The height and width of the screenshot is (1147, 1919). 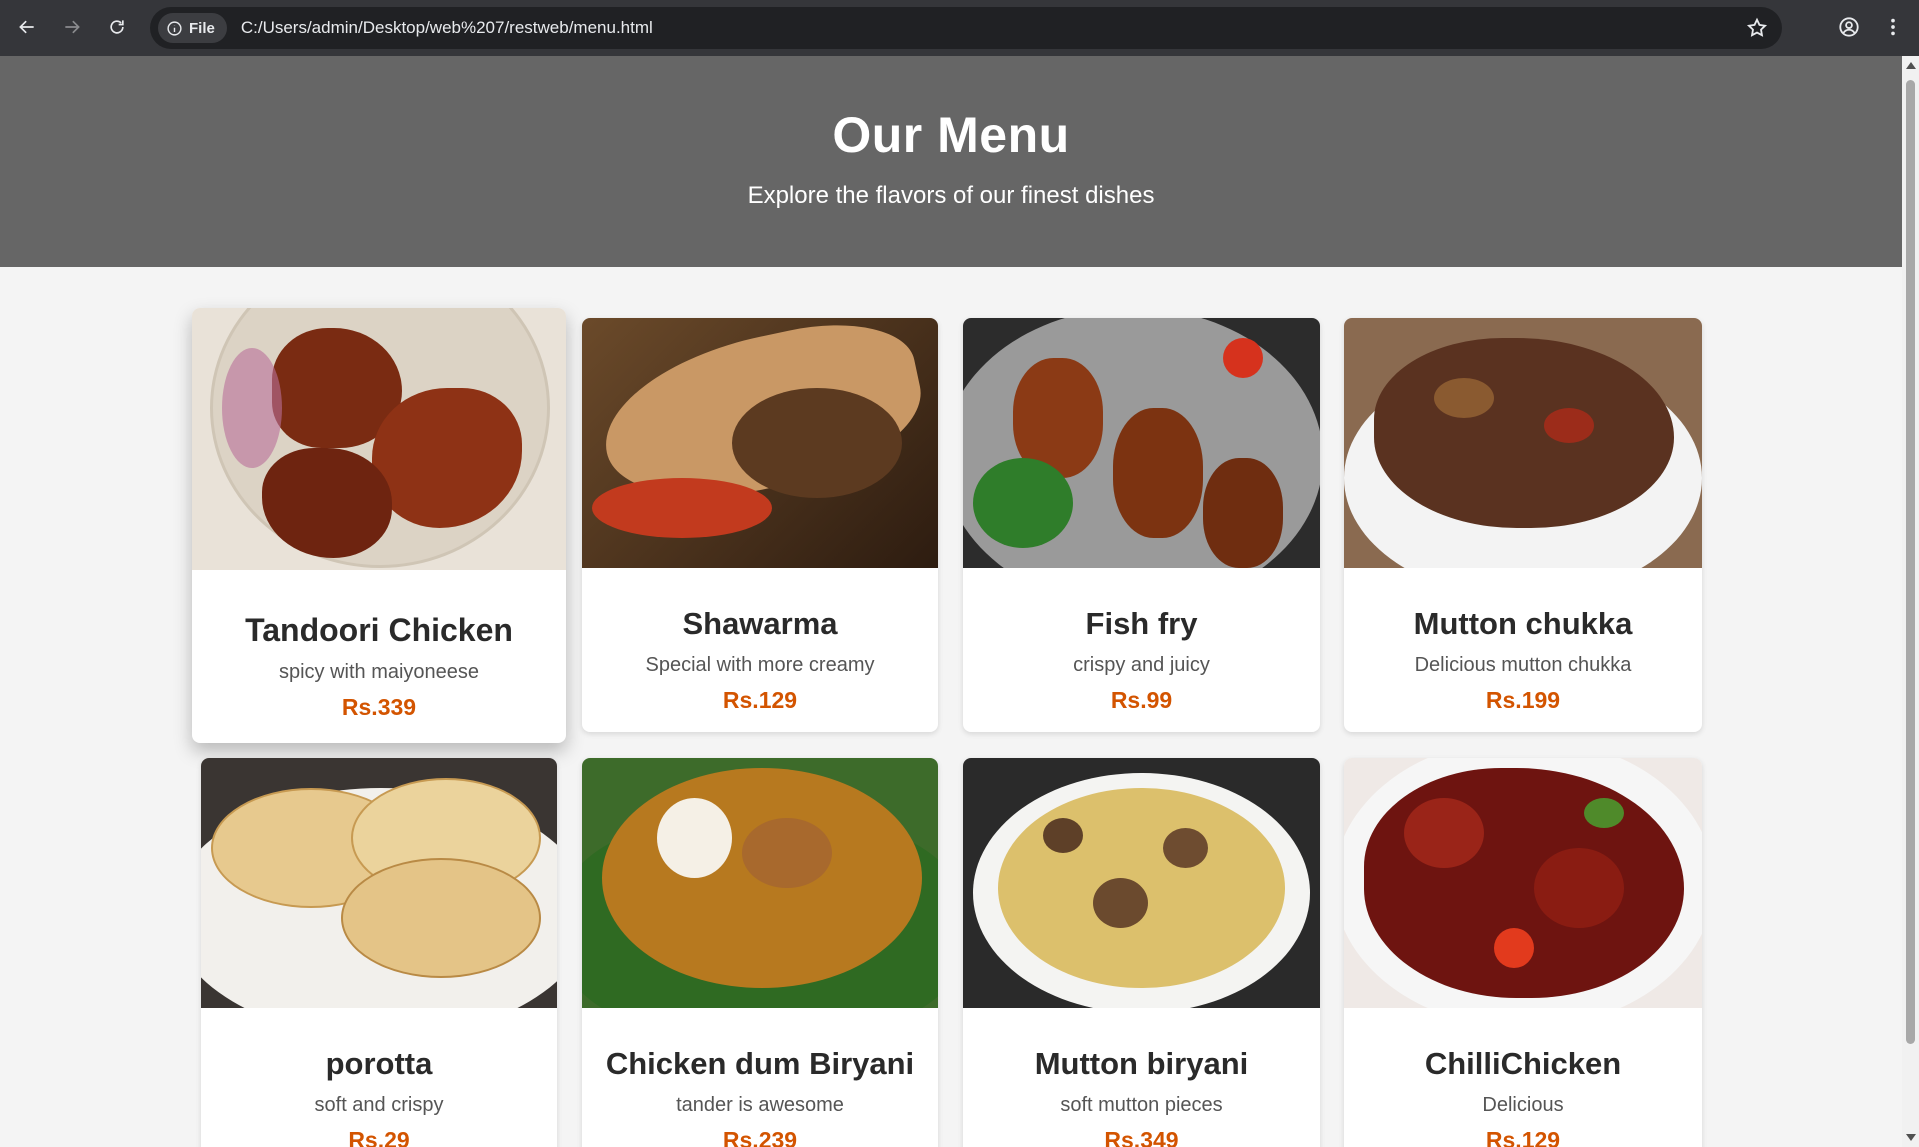 What do you see at coordinates (1757, 28) in the screenshot?
I see `bookmark-star-icon` at bounding box center [1757, 28].